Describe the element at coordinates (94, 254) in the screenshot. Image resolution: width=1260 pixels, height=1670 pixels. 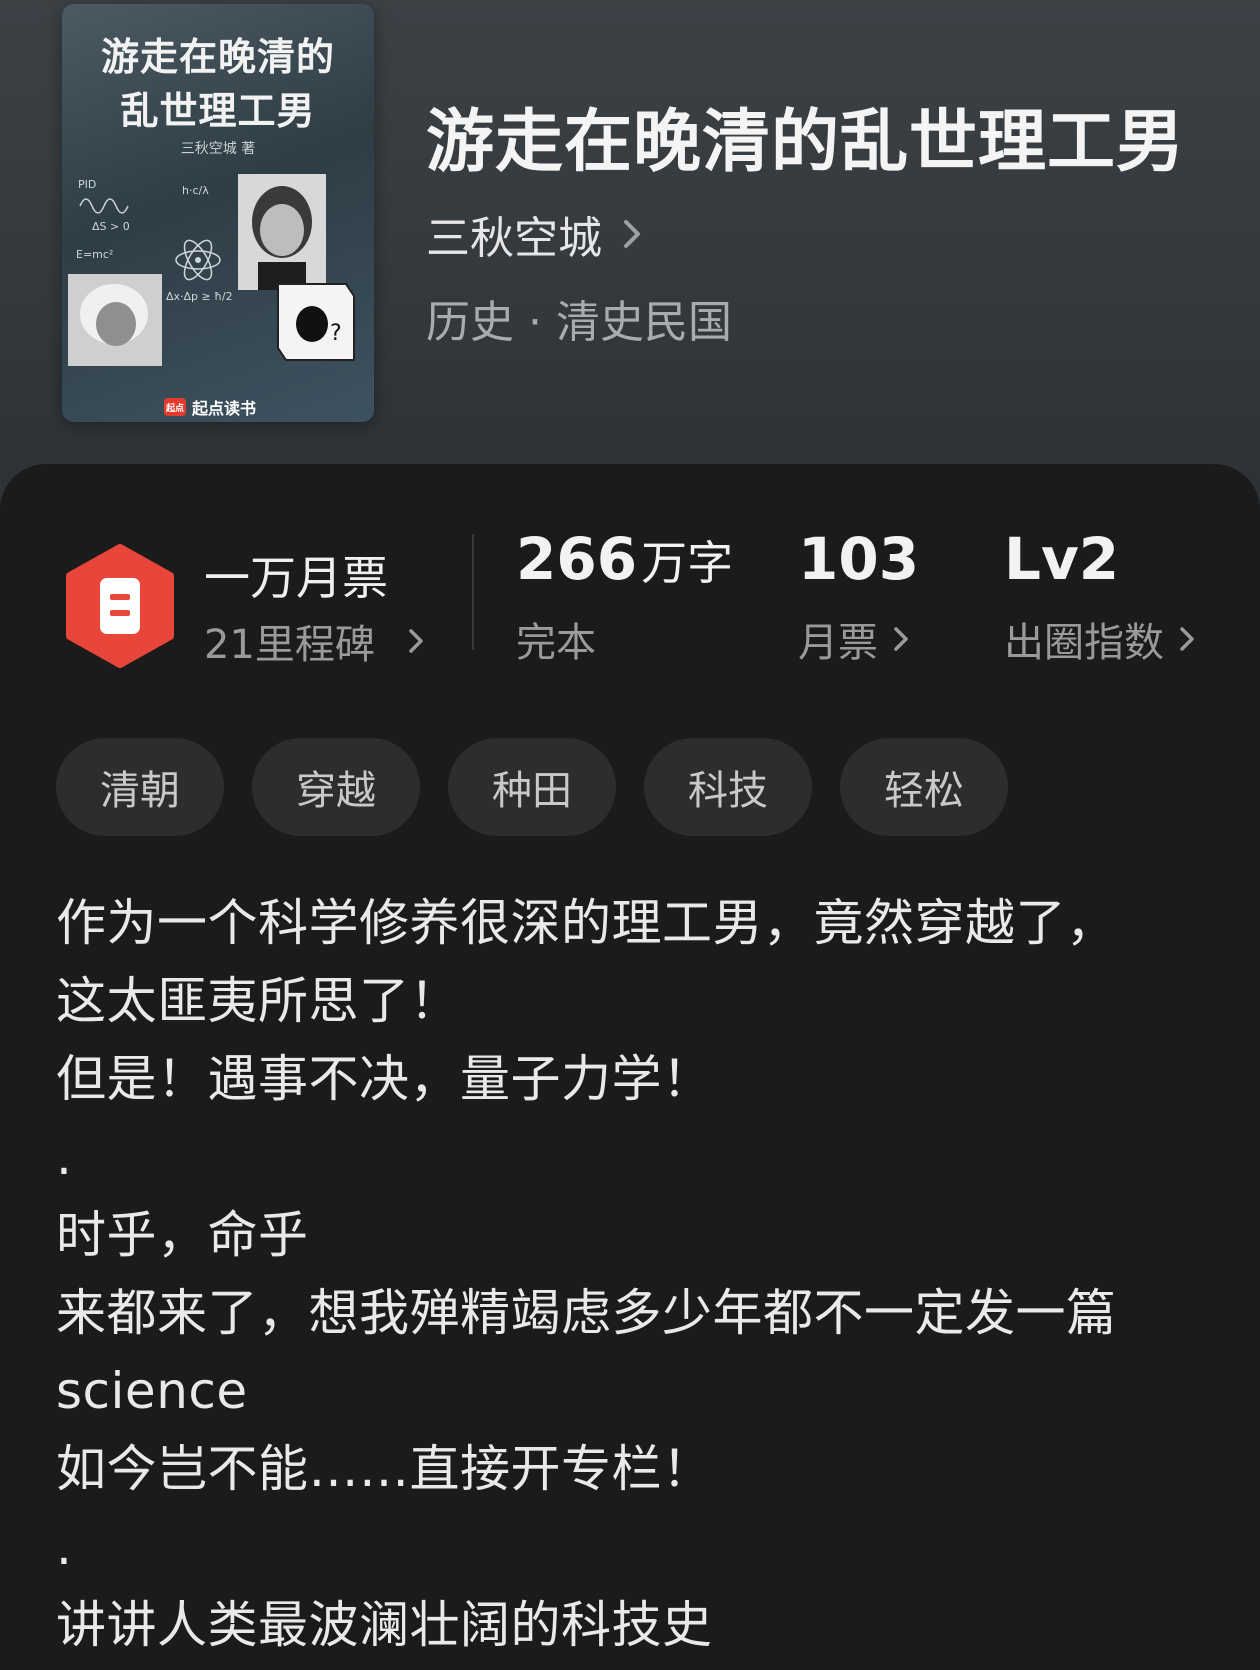
I see `formula-text: E=mc²` at that location.